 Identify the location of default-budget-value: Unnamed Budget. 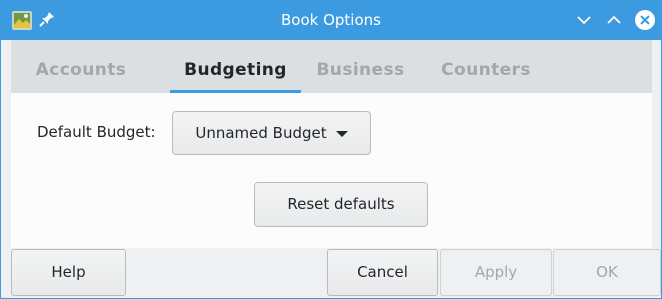
(261, 133).